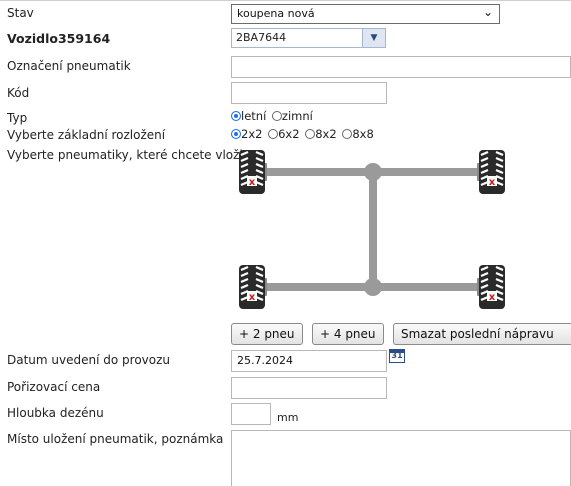 The width and height of the screenshot is (571, 486). Describe the element at coordinates (86, 135) in the screenshot. I see `rozlozeni-label: Vyberte základní rozložení` at that location.